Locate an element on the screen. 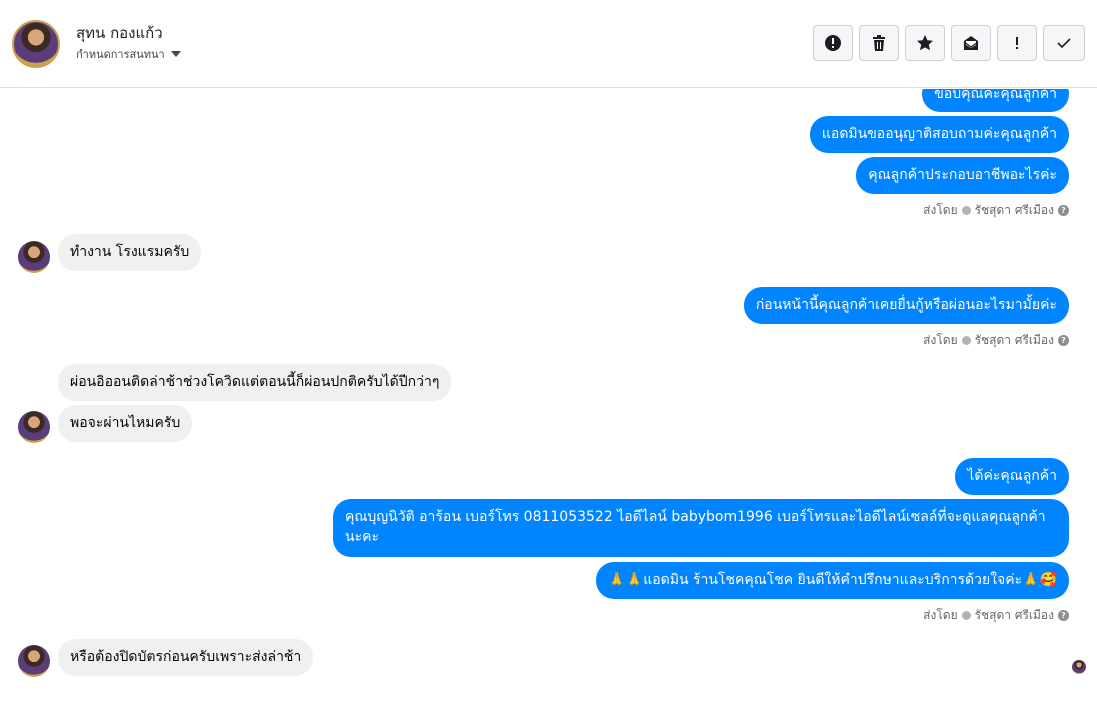  mark-done-button is located at coordinates (1064, 43).